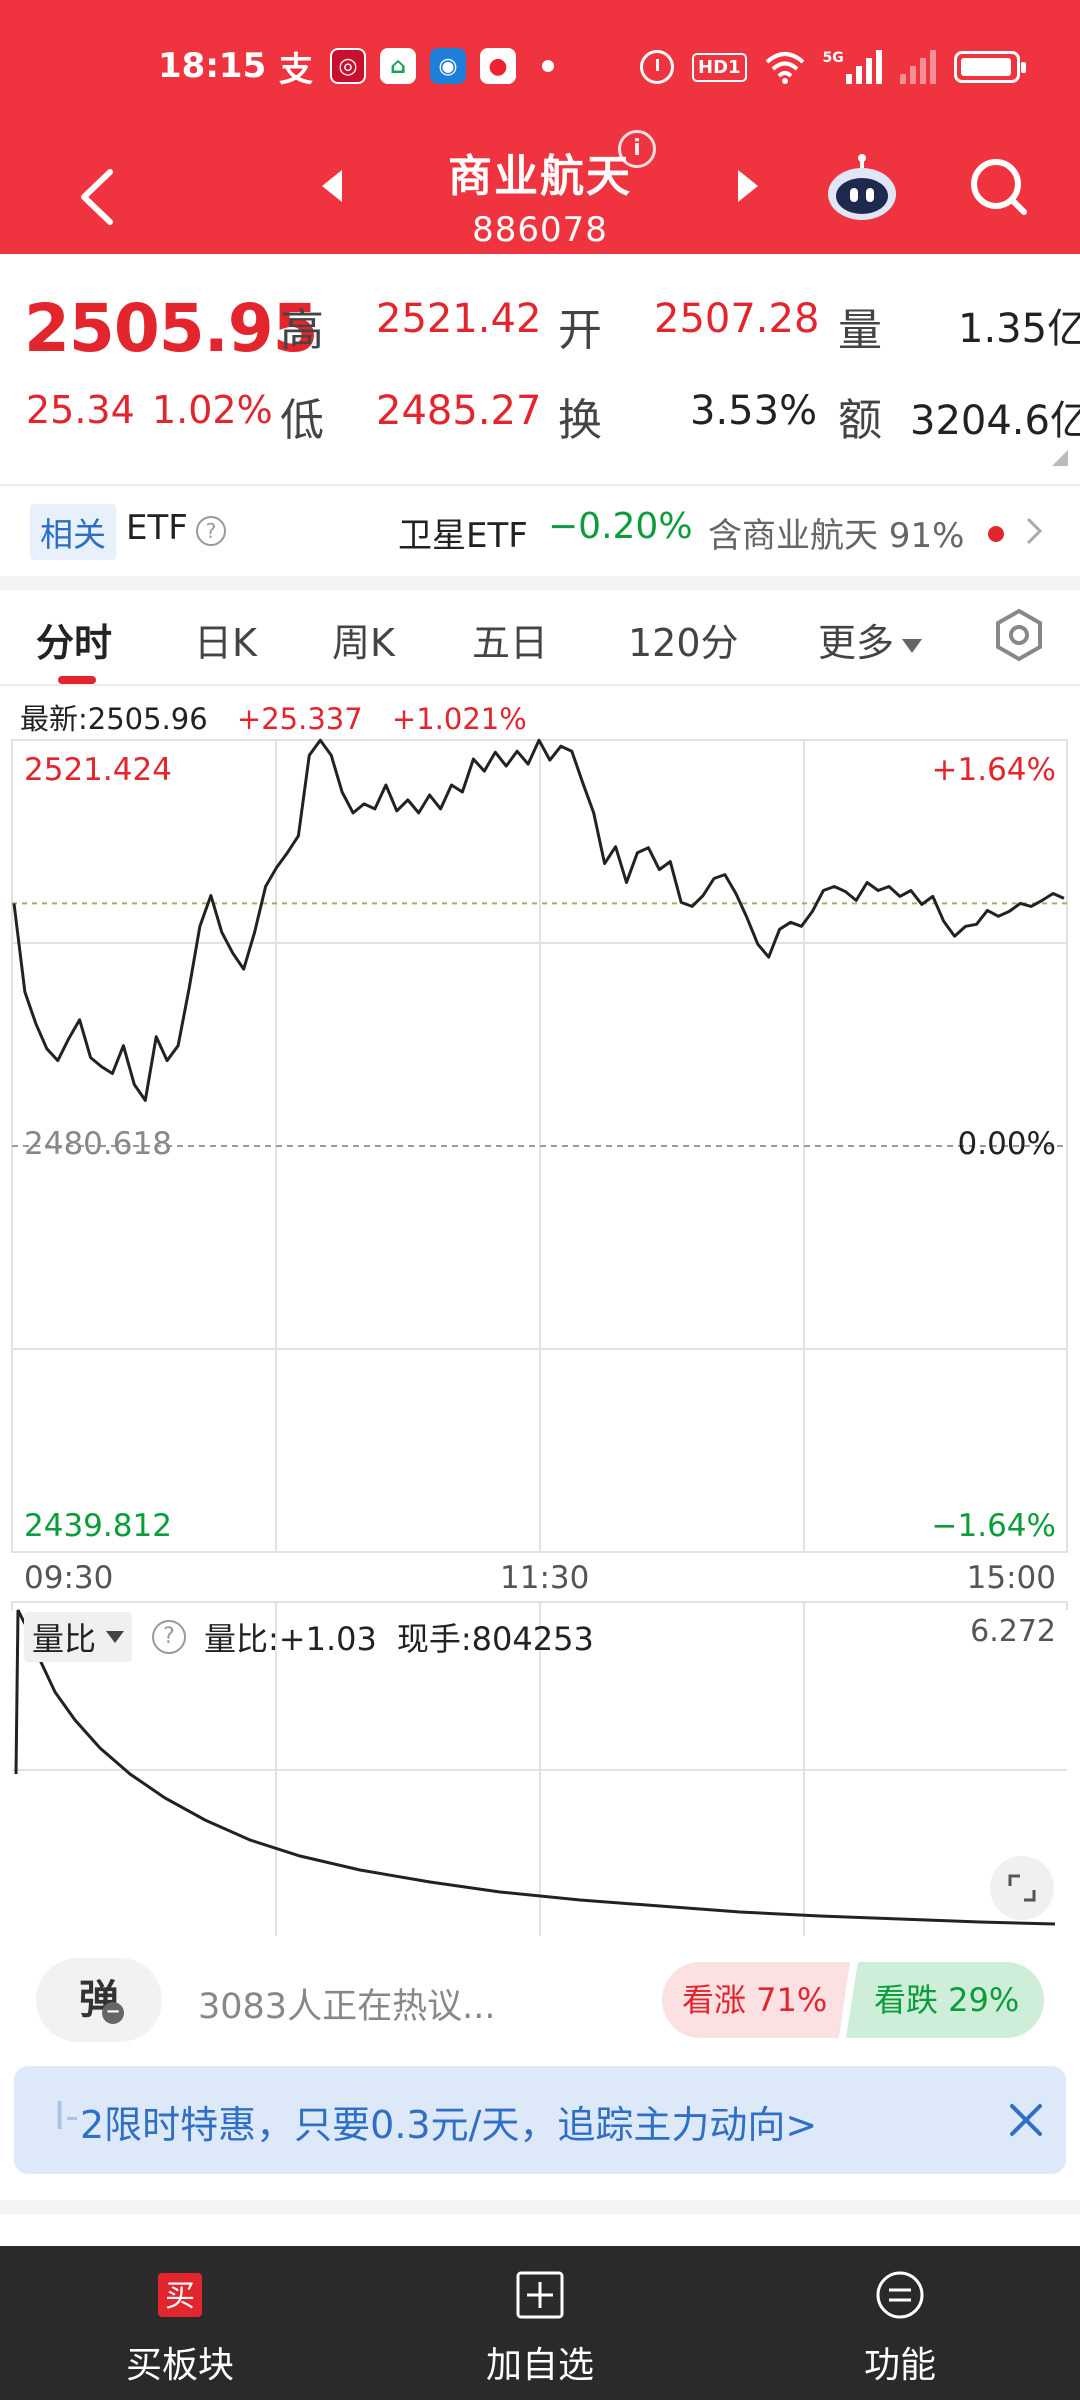  I want to click on bottom-action-bar: 买 买板块 加自选 功能, so click(540, 2323).